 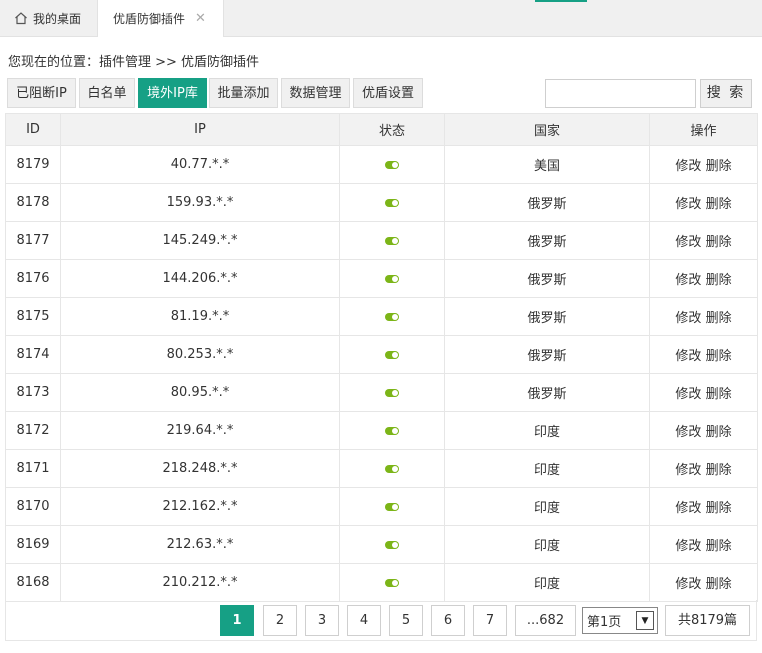 What do you see at coordinates (200, 18) in the screenshot?
I see `close-icon: ✕` at bounding box center [200, 18].